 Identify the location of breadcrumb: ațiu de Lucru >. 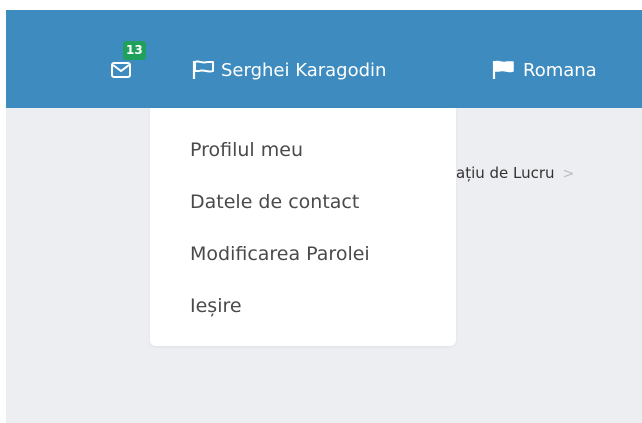
(515, 173).